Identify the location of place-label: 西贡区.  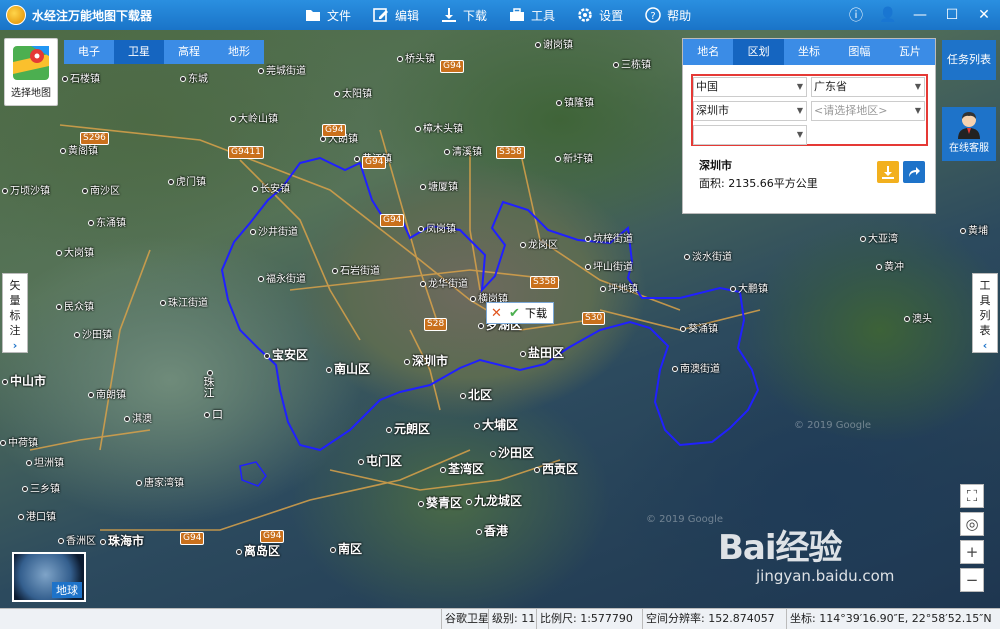
(556, 468).